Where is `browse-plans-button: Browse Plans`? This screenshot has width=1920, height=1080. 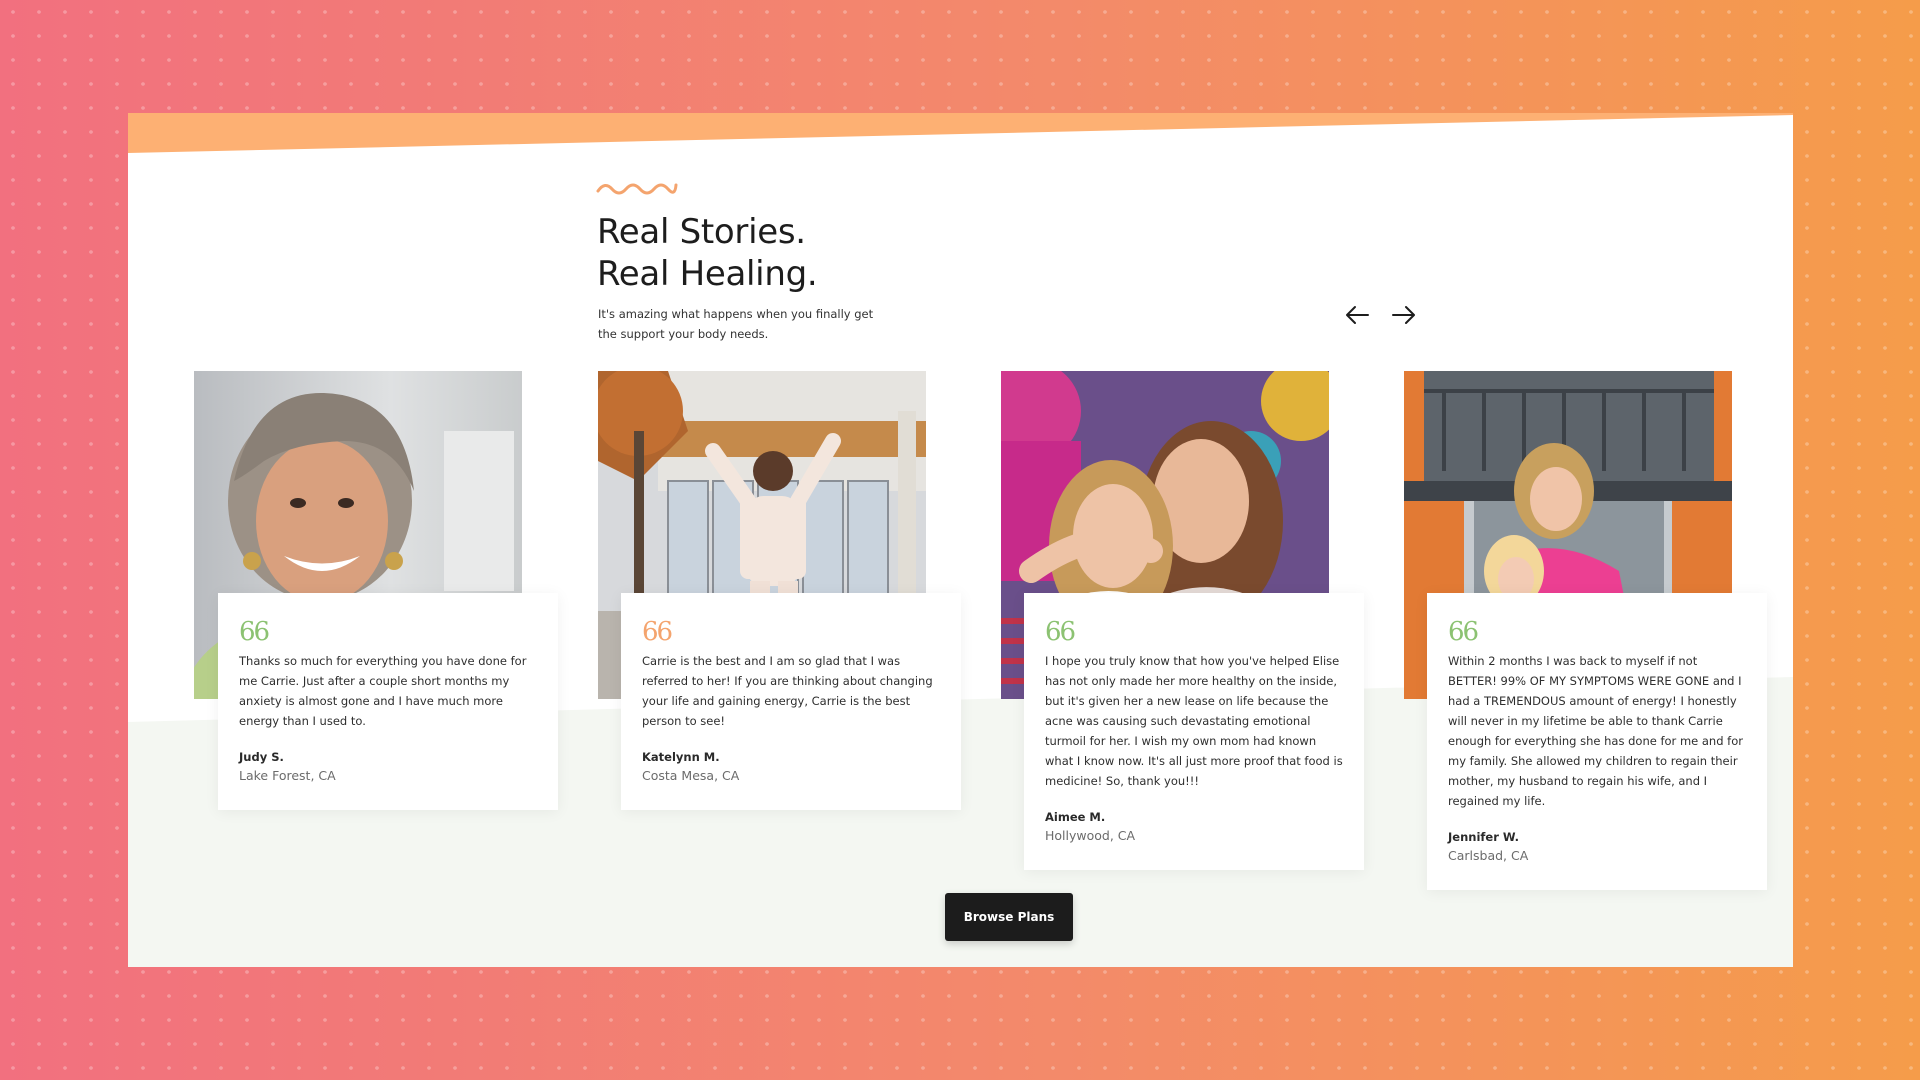 browse-plans-button: Browse Plans is located at coordinates (1009, 917).